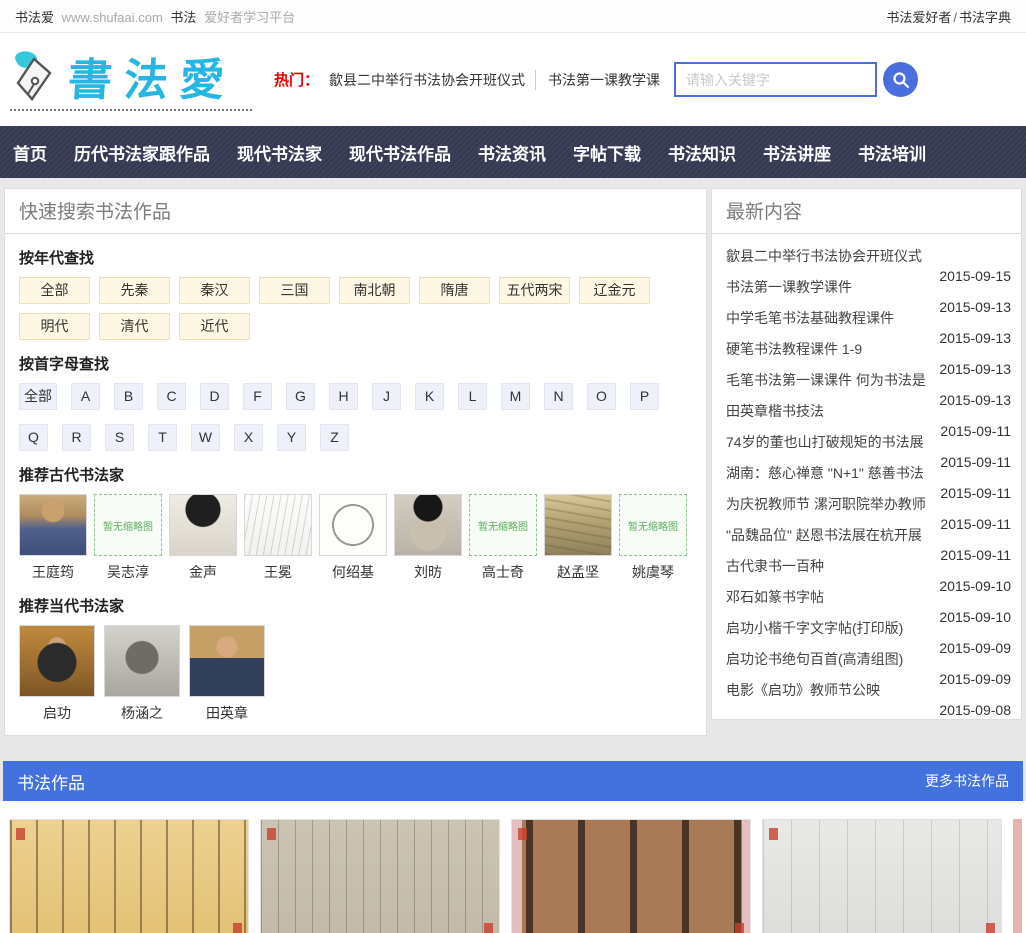  I want to click on era-filter-button: 全部, so click(54, 290).